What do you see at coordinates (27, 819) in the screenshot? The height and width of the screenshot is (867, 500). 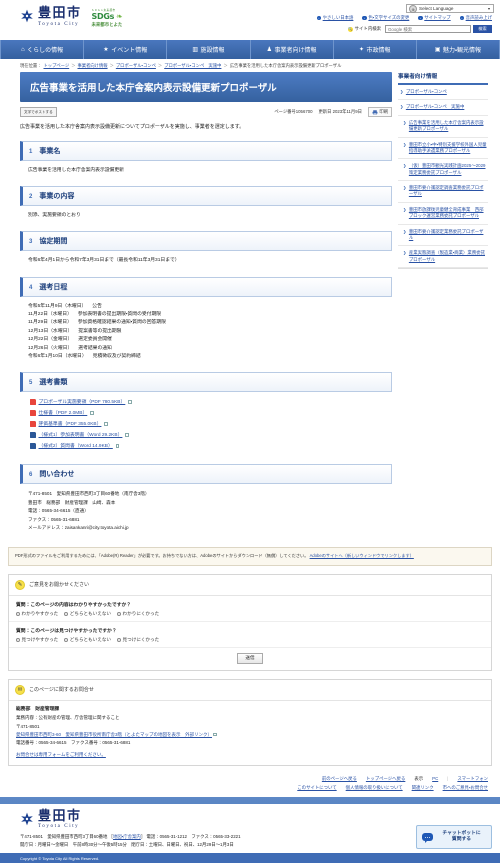 I see `toyota-city-crest-icon` at bounding box center [27, 819].